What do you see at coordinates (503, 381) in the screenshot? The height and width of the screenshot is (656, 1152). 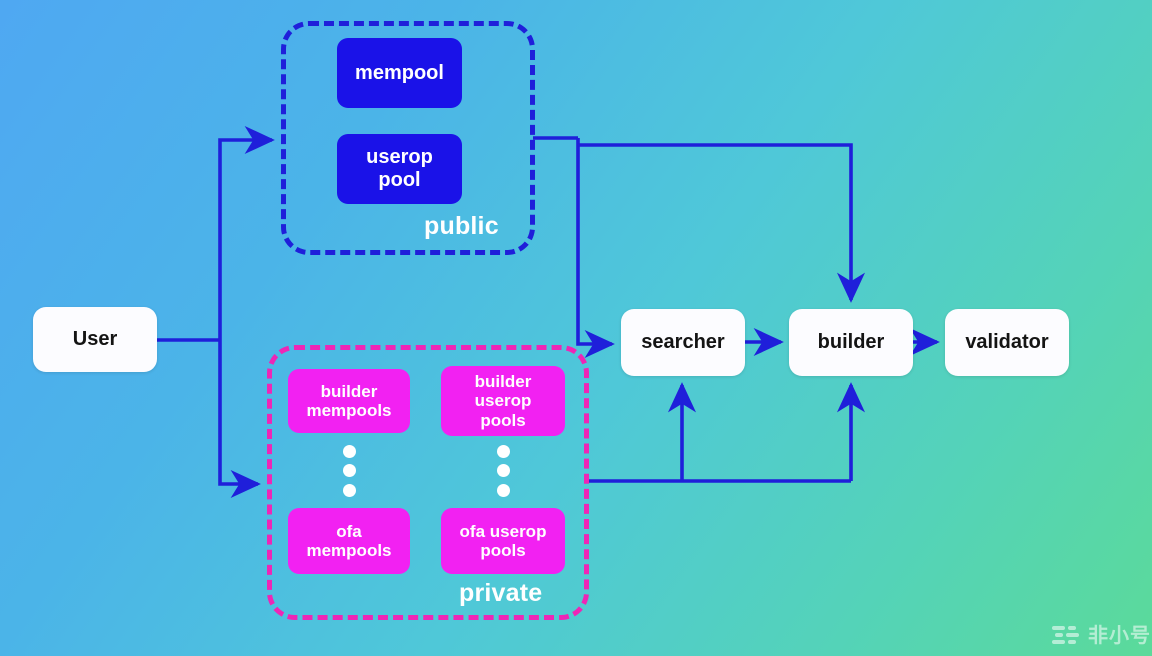 I see `node-builder-userop-pools-line1: builder` at bounding box center [503, 381].